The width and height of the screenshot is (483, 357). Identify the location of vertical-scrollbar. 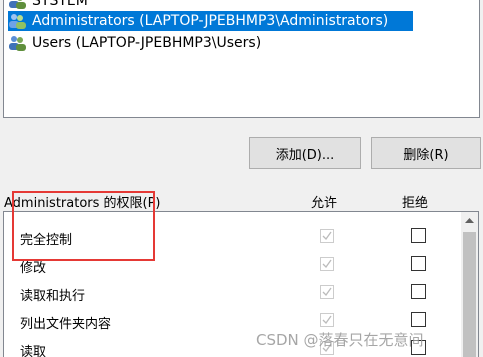
(469, 284).